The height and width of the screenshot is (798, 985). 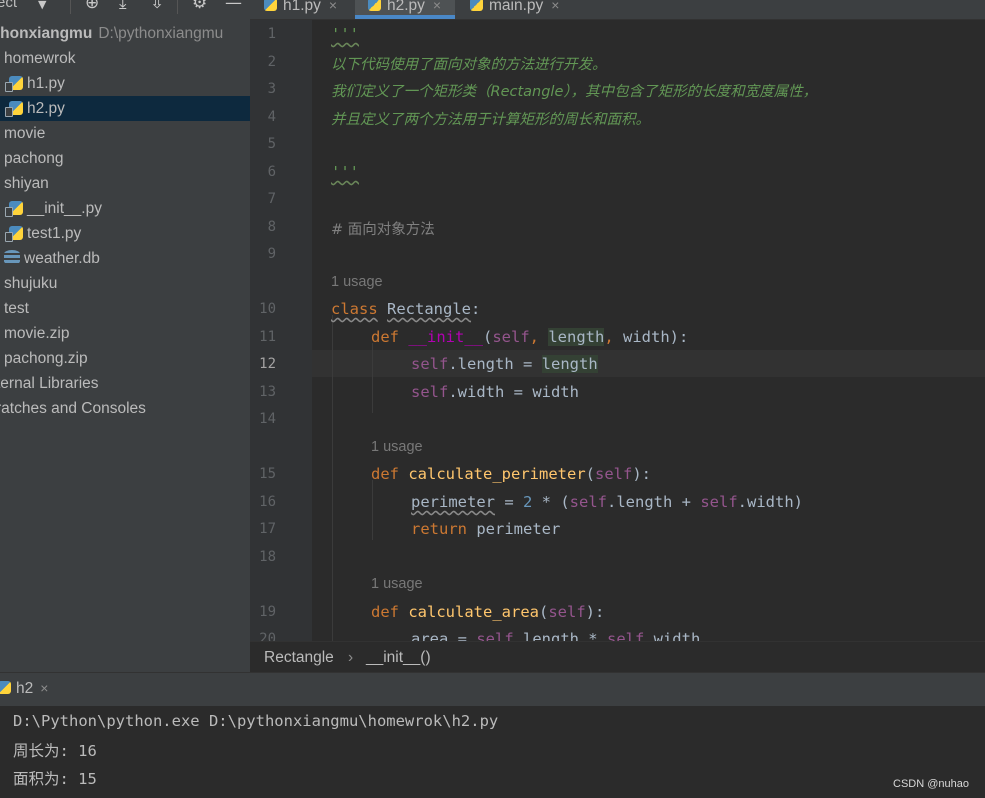 I want to click on line-number: 3, so click(x=271, y=89).